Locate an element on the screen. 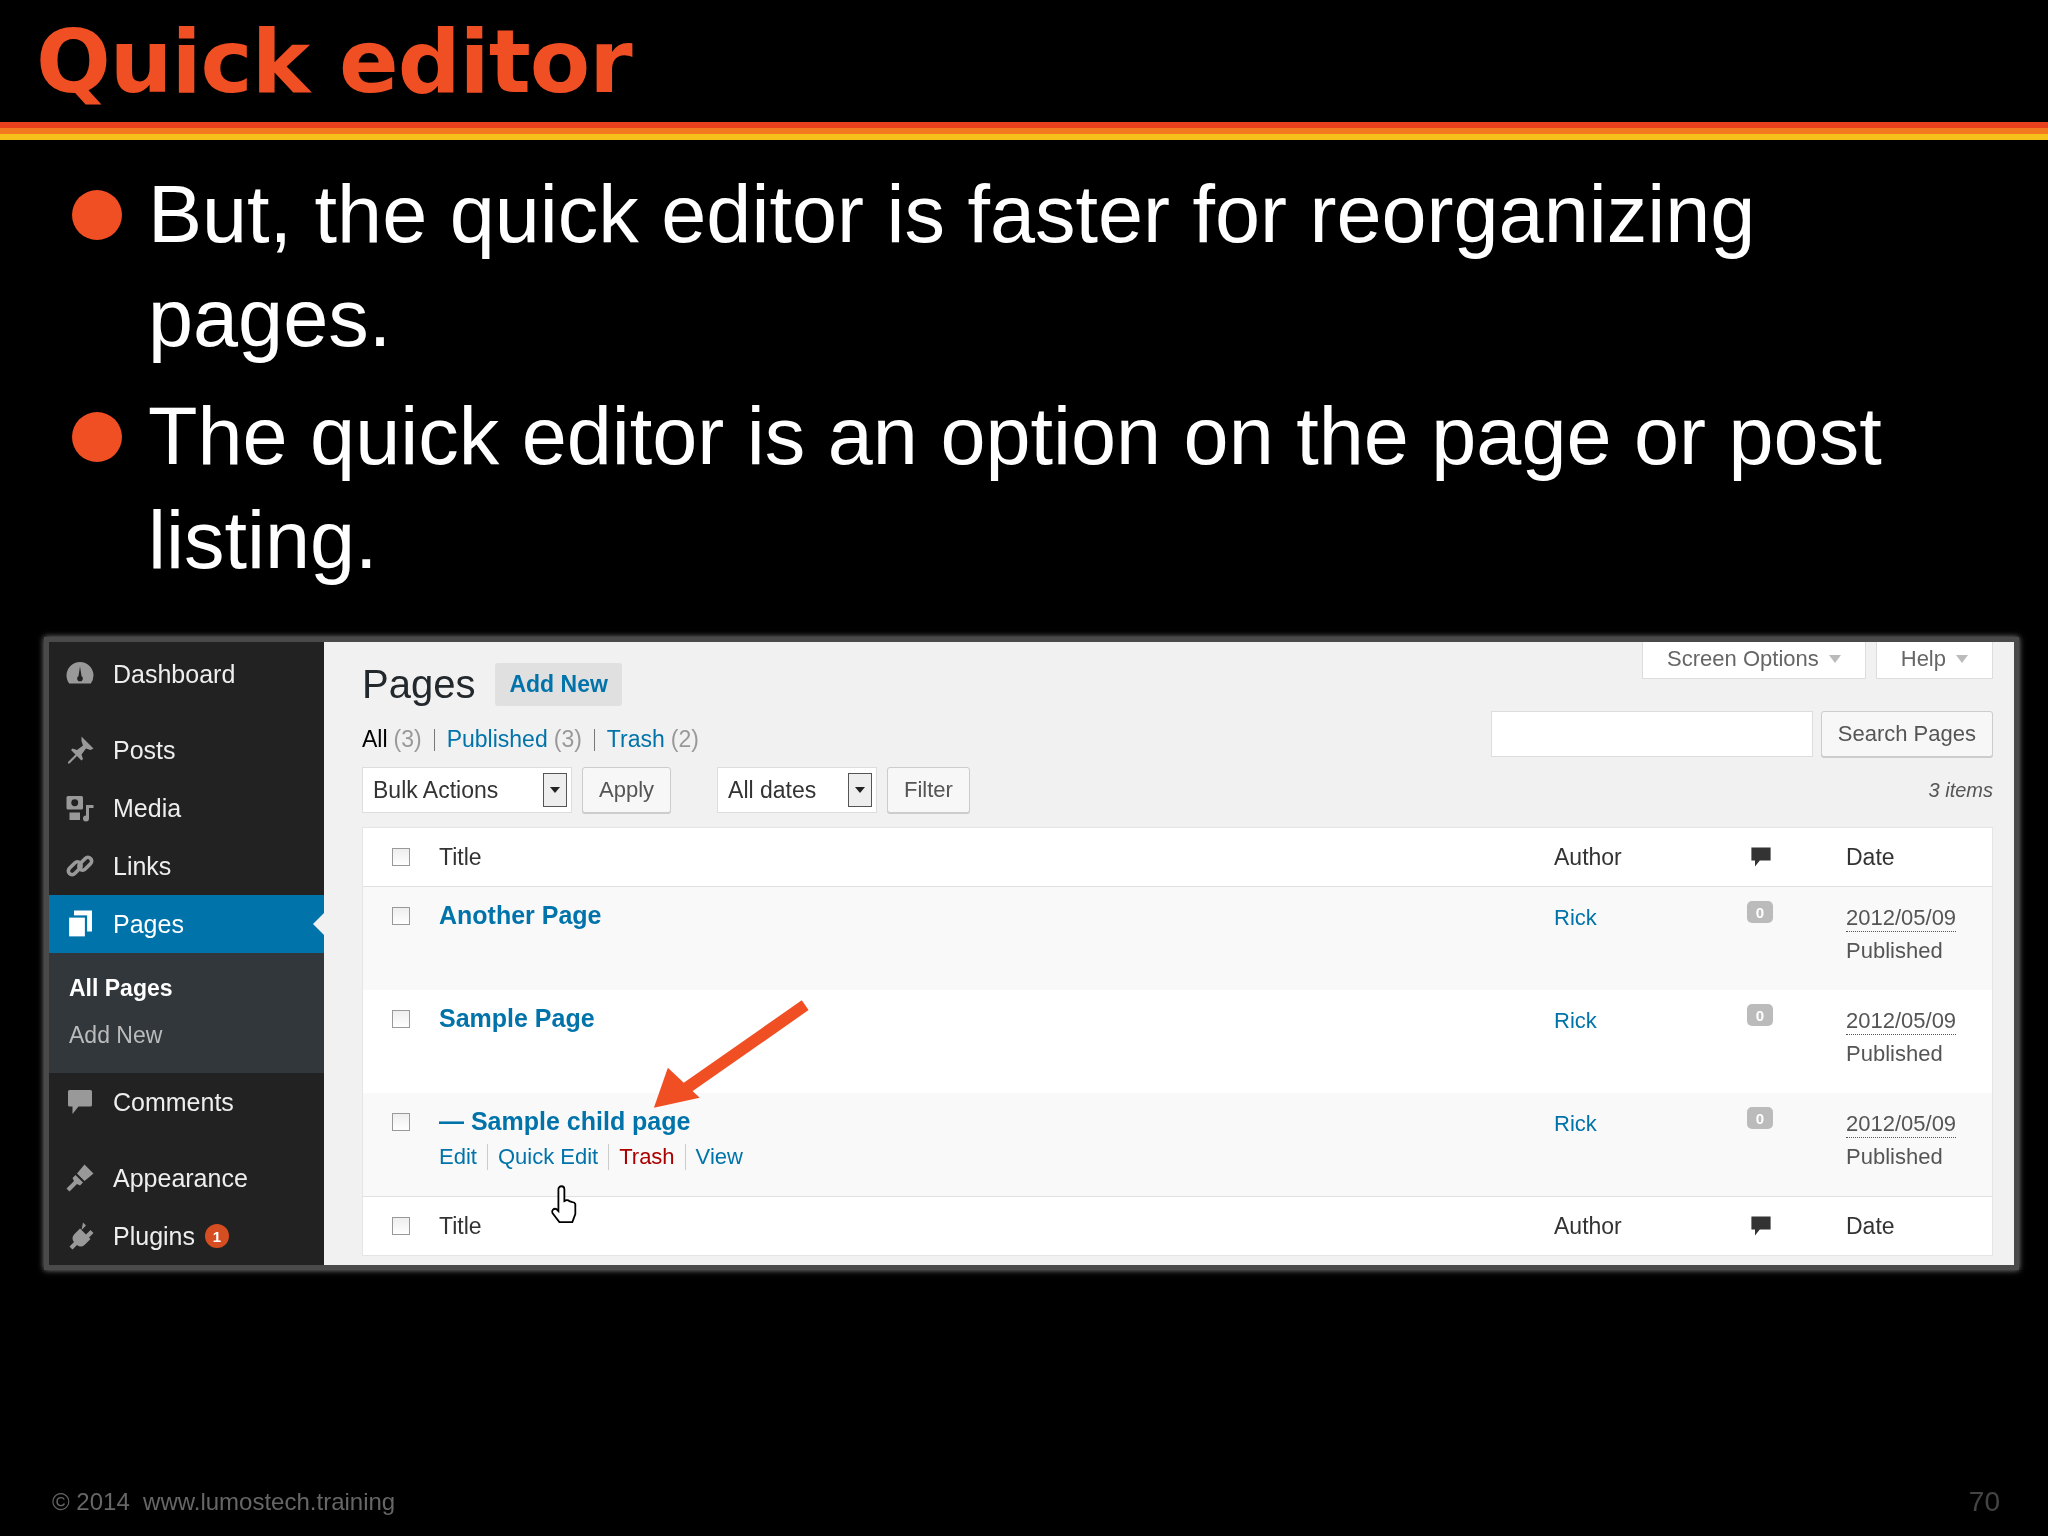 Image resolution: width=2048 pixels, height=1536 pixels. filter-button: Filter is located at coordinates (928, 790).